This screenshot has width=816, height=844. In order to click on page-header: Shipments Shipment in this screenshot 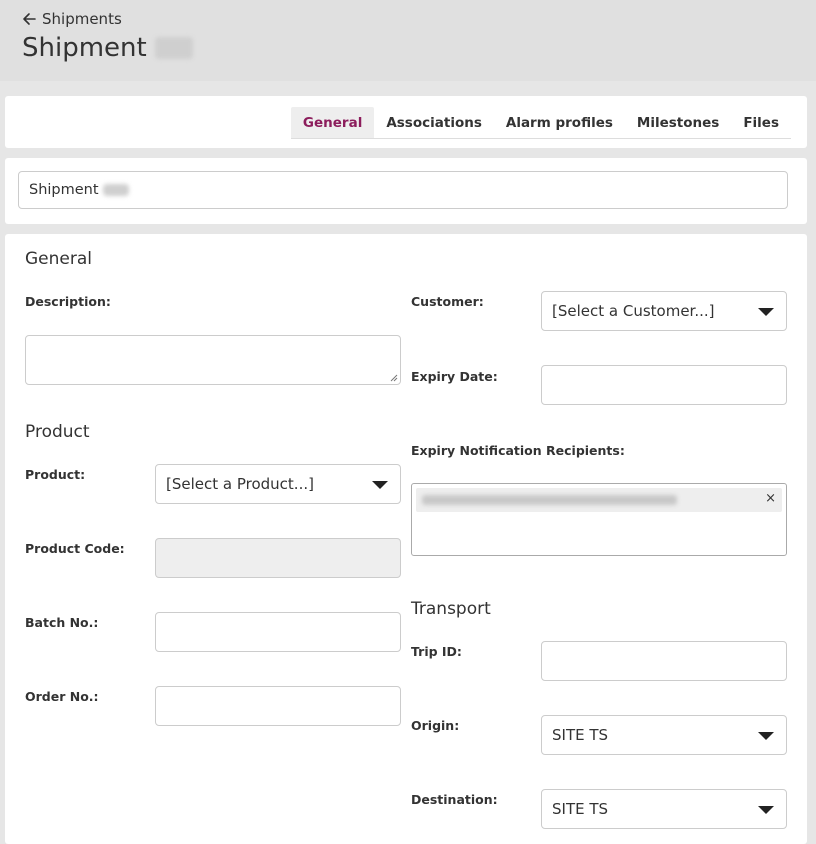, I will do `click(408, 40)`.